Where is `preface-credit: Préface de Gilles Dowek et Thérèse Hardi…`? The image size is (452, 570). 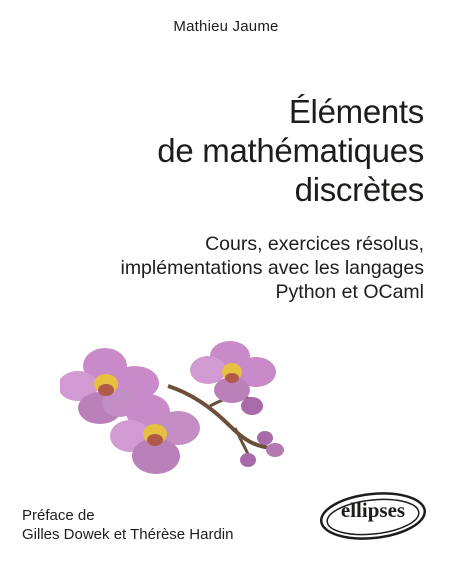 preface-credit: Préface de Gilles Dowek et Thérèse Hardi… is located at coordinates (127, 525).